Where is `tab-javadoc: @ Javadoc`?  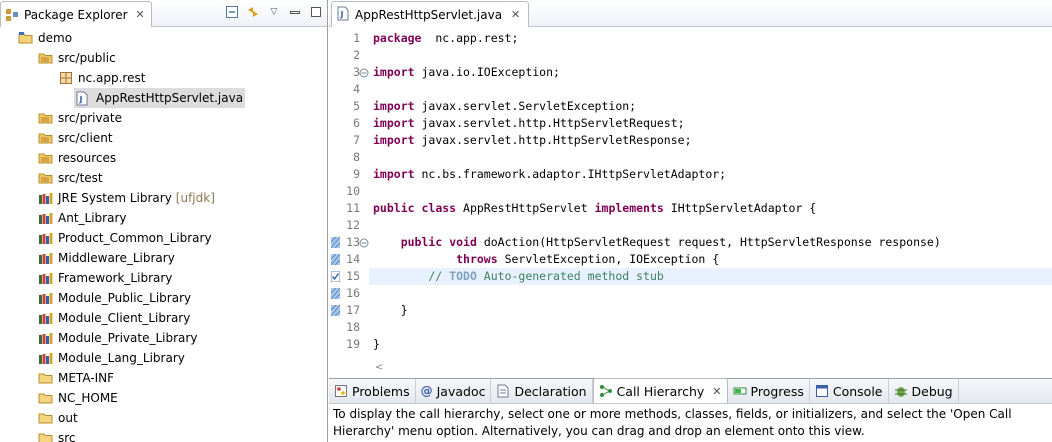
tab-javadoc: @ Javadoc is located at coordinates (454, 391).